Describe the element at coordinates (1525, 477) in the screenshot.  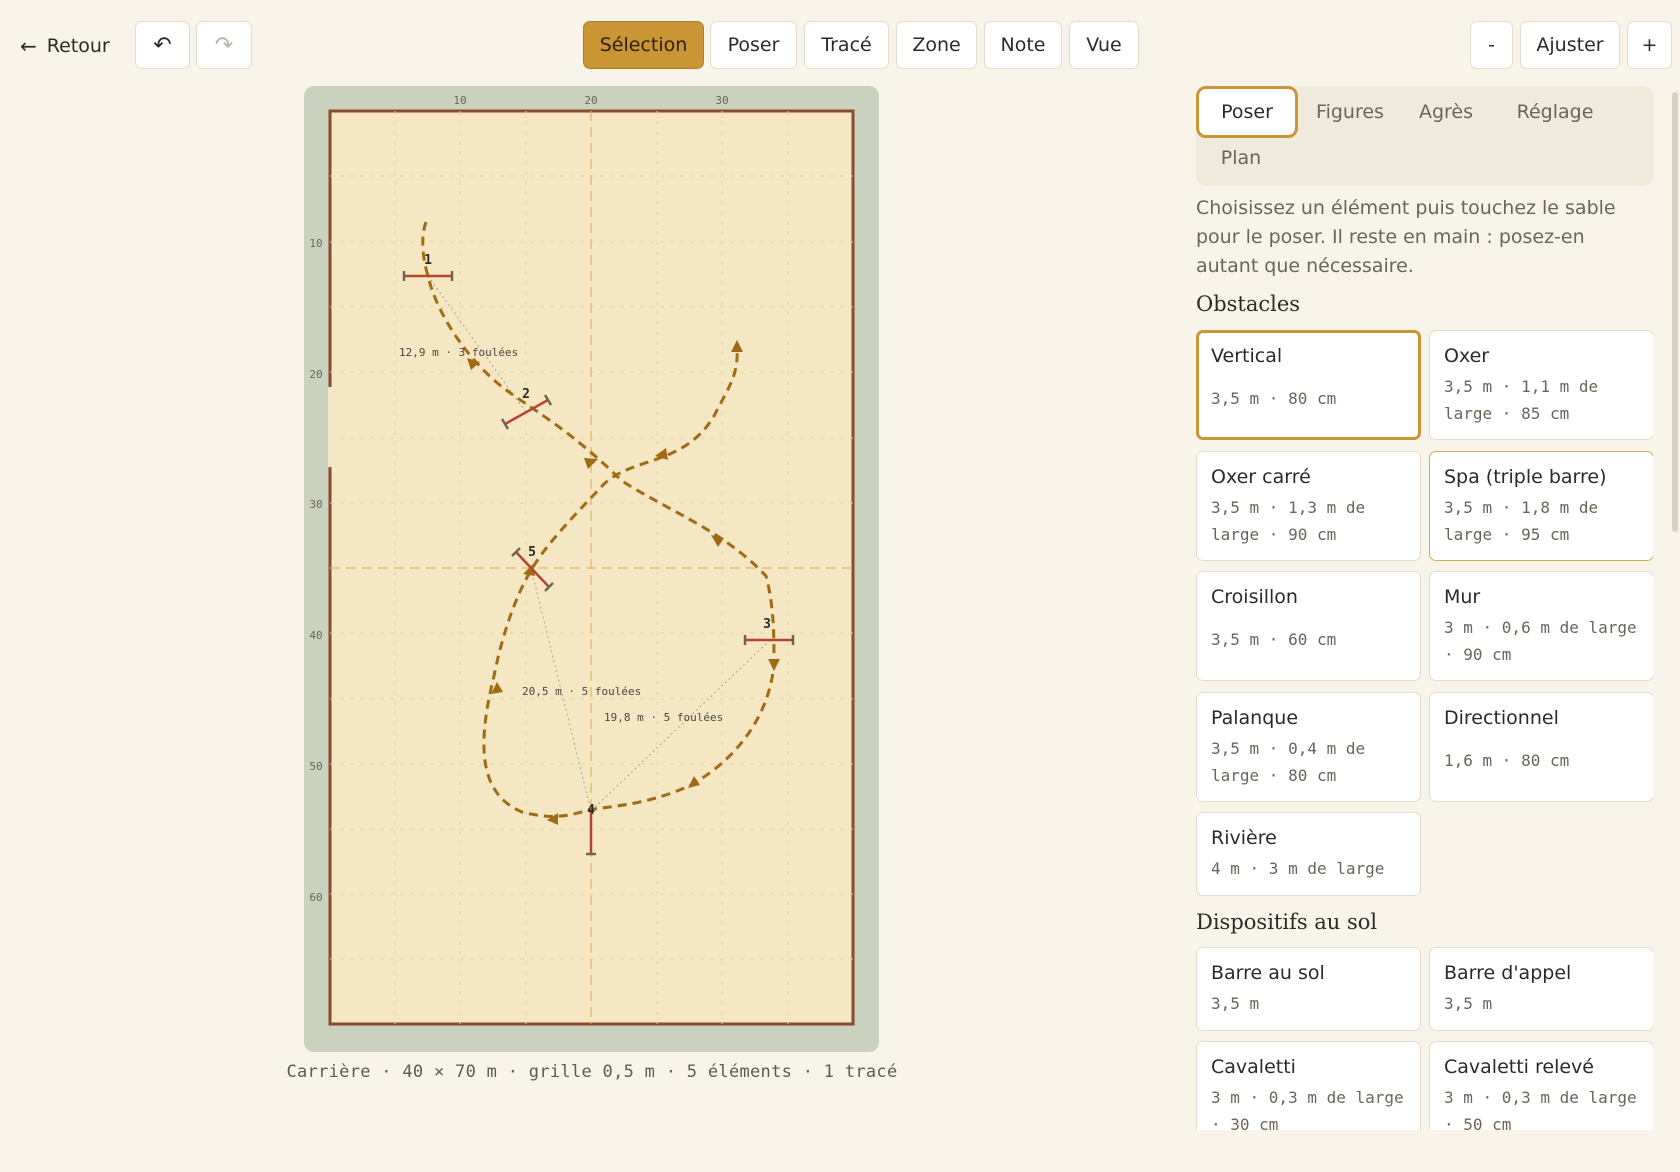
I see `card-name: Spa (triple barre)` at that location.